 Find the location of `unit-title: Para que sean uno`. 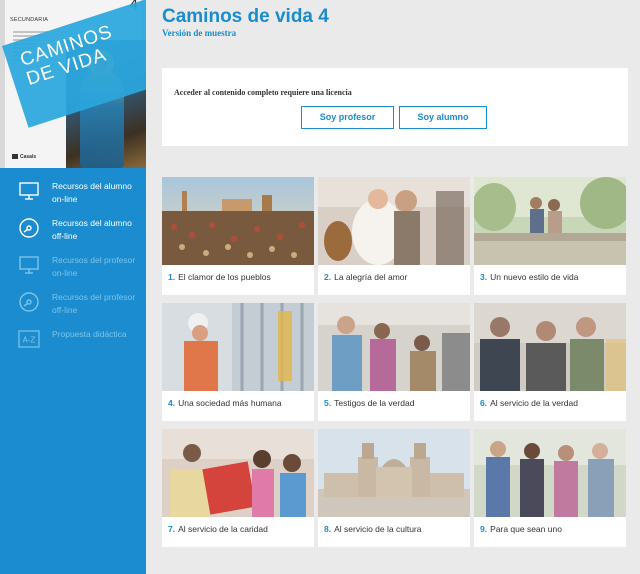

unit-title: Para que sean uno is located at coordinates (526, 529).